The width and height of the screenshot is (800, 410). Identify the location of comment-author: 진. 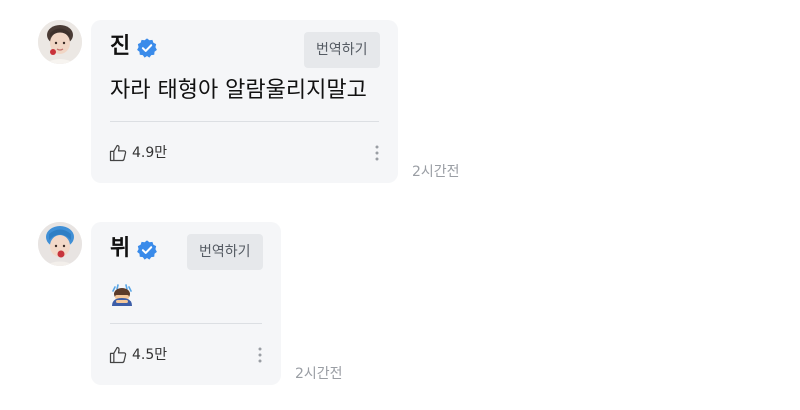
(120, 47).